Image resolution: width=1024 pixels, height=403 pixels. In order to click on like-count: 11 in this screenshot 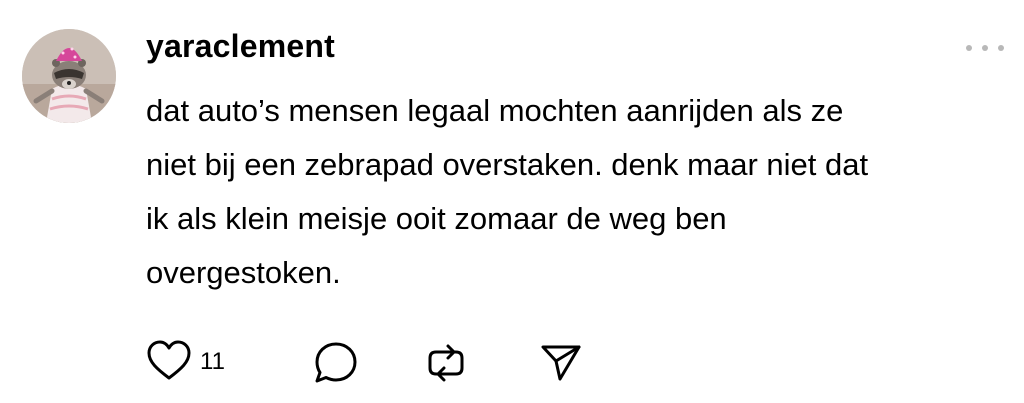, I will do `click(212, 361)`.